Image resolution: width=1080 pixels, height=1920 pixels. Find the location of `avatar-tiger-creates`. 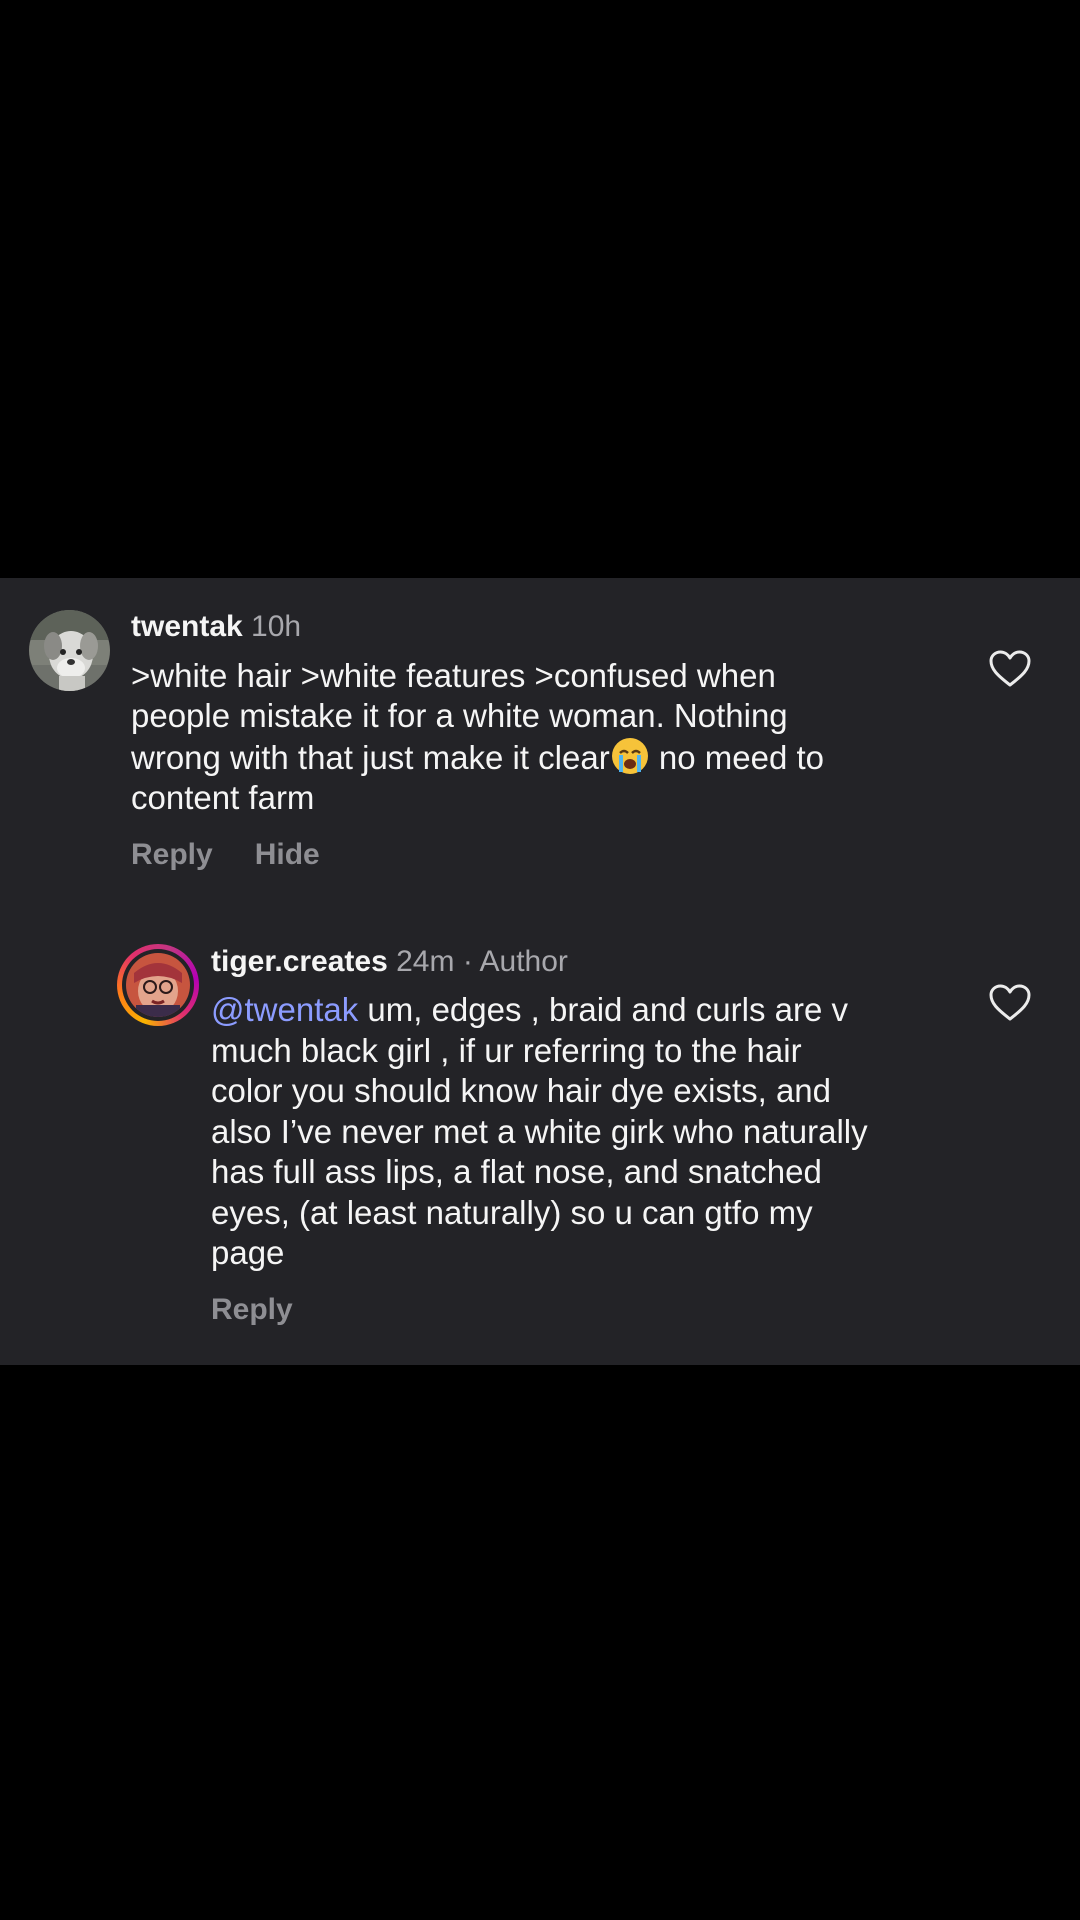

avatar-tiger-creates is located at coordinates (158, 985).